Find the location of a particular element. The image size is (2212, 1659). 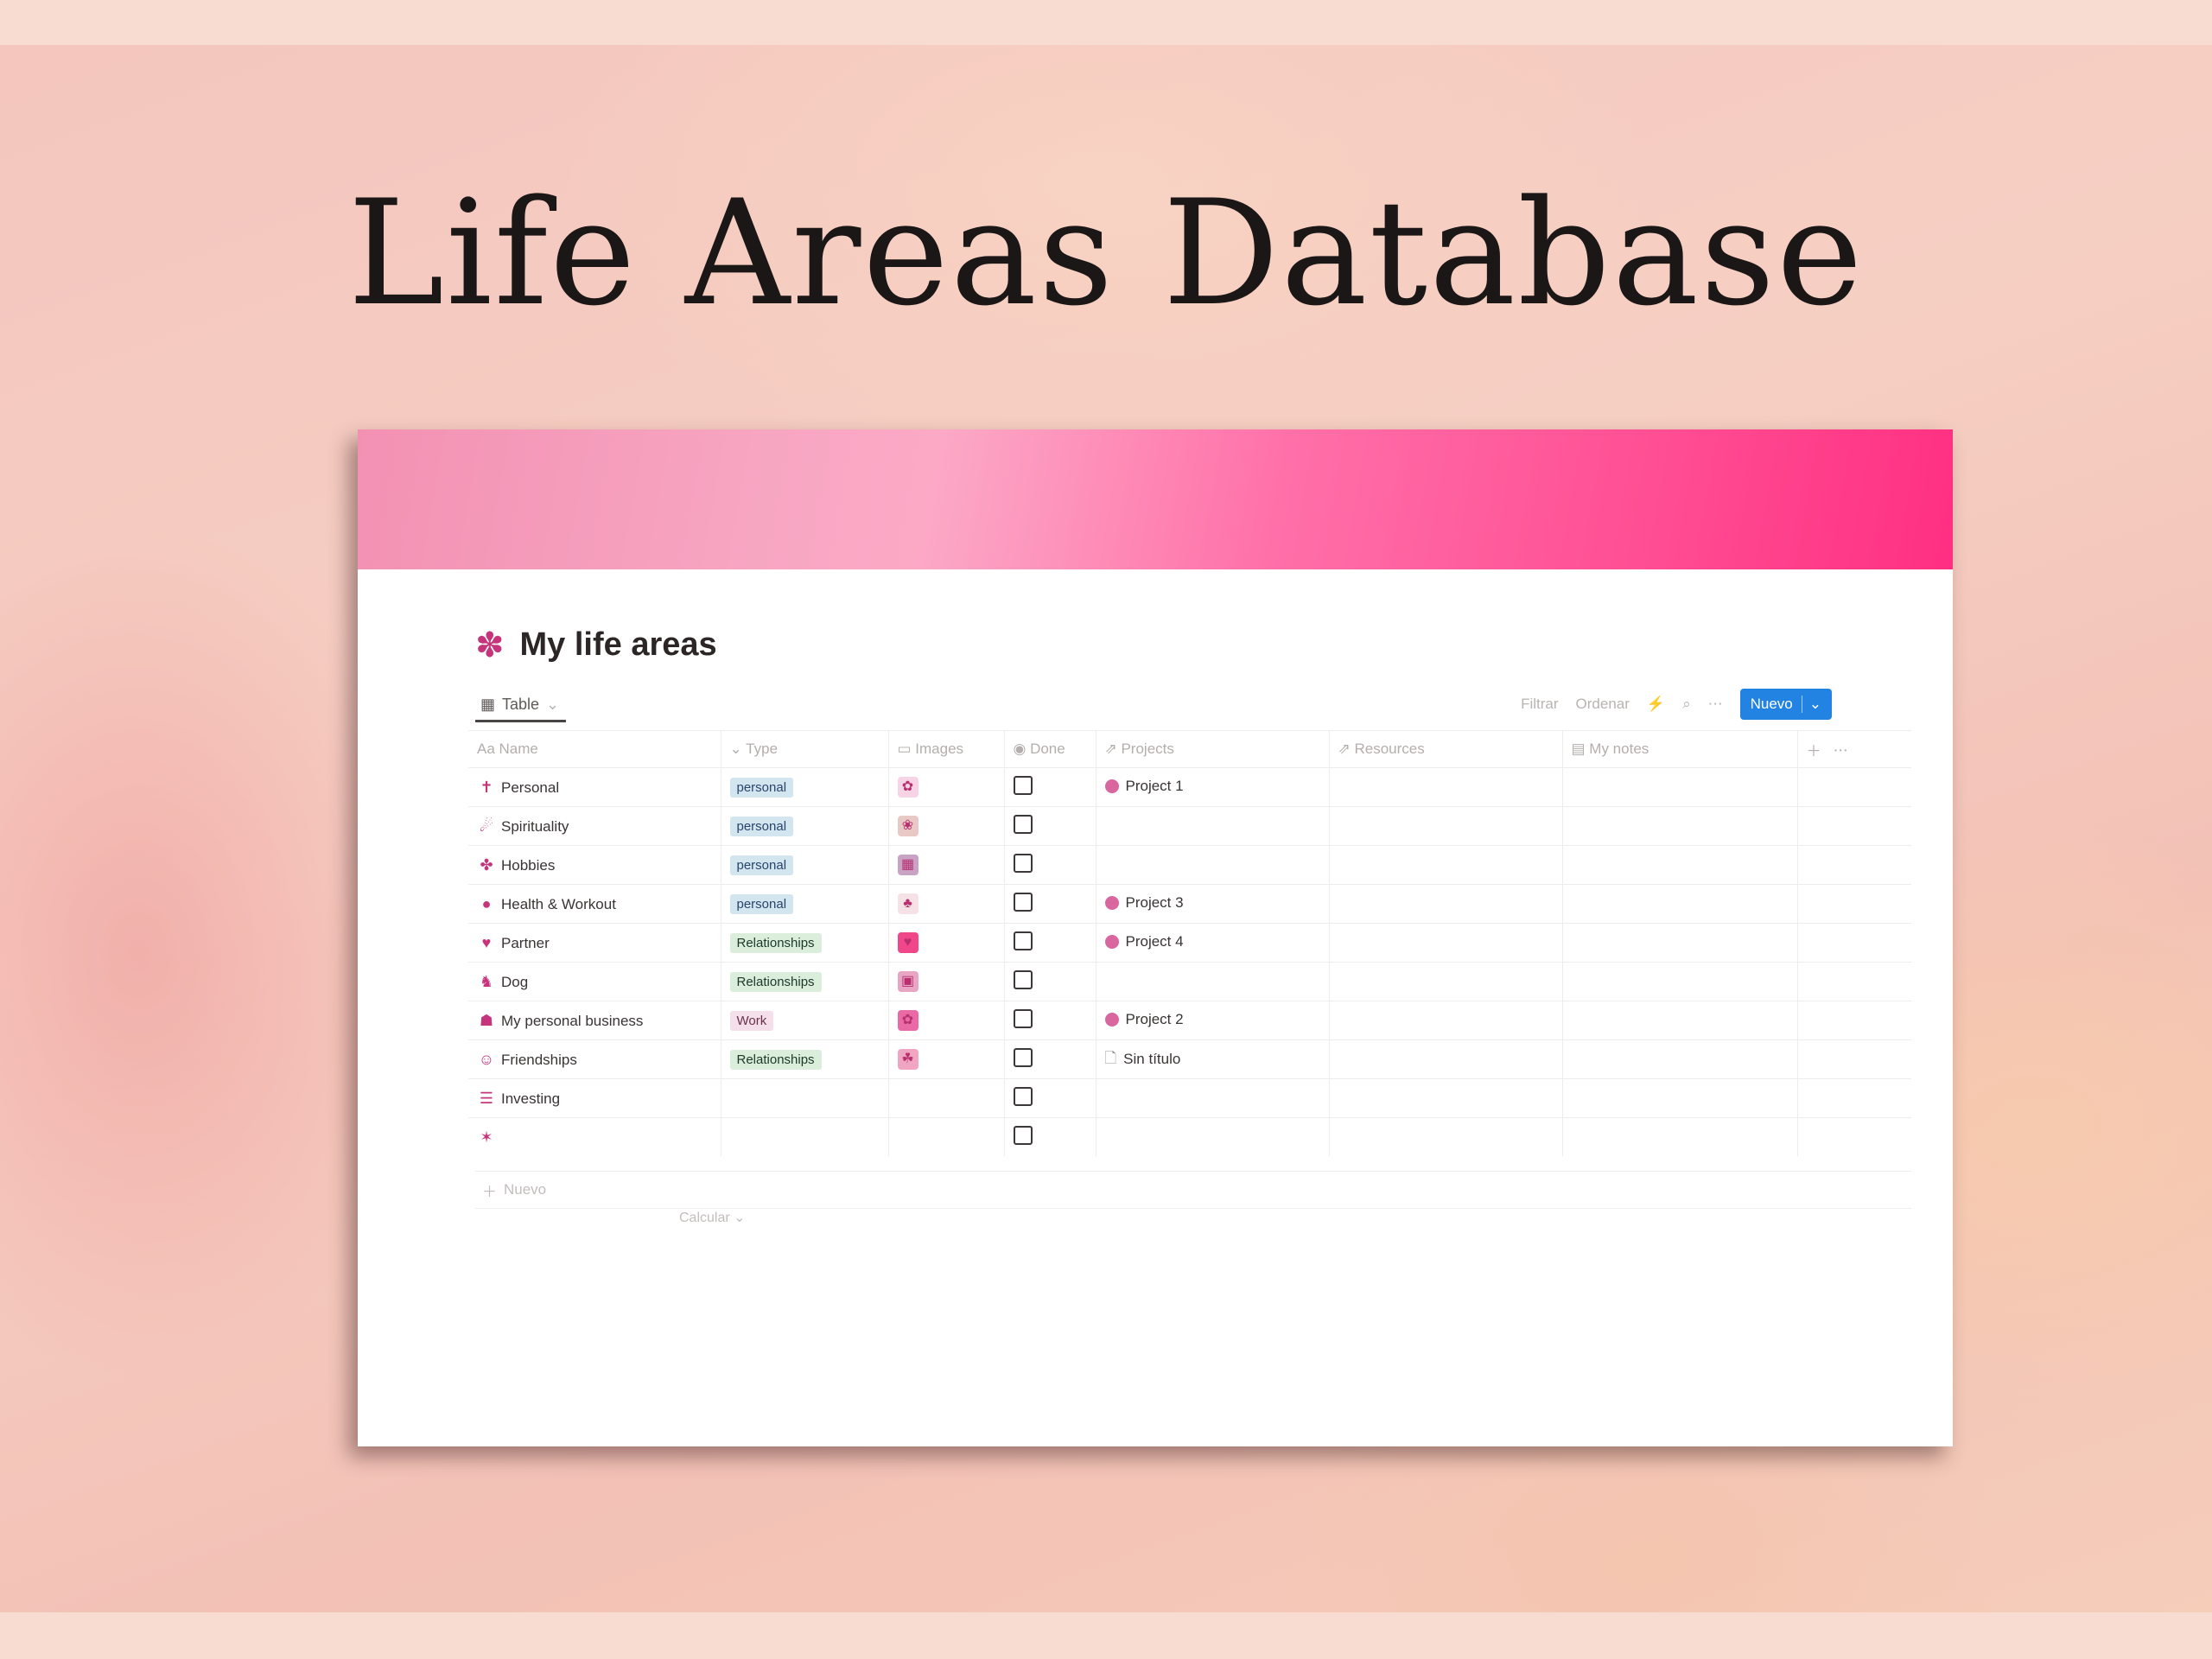

image-thumbnail: ❀ is located at coordinates (907, 826).